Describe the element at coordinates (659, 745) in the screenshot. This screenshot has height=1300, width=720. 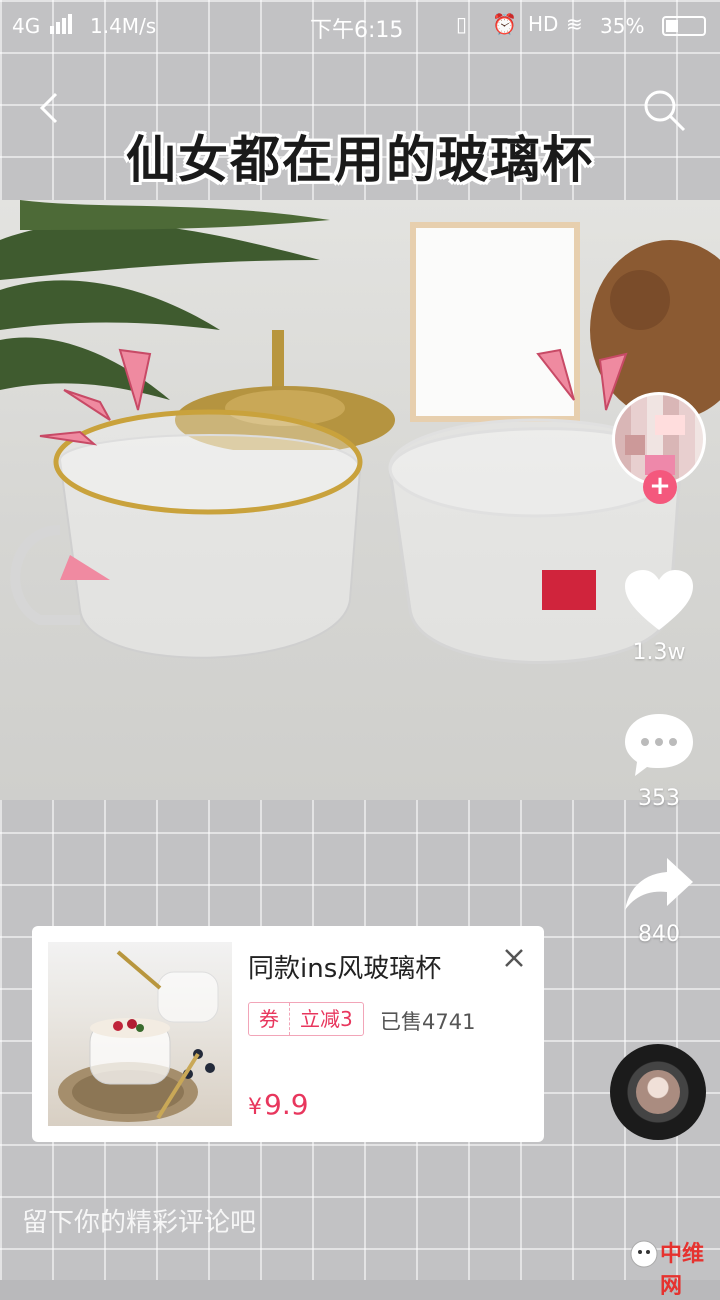
I see `comment-bubble-icon` at that location.